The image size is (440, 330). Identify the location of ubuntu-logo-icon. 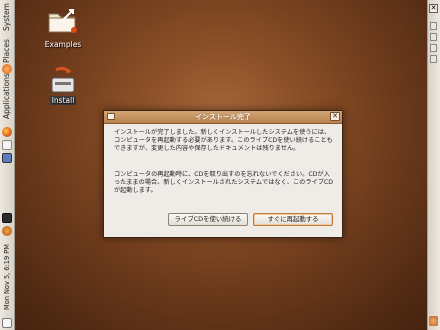
(7, 69).